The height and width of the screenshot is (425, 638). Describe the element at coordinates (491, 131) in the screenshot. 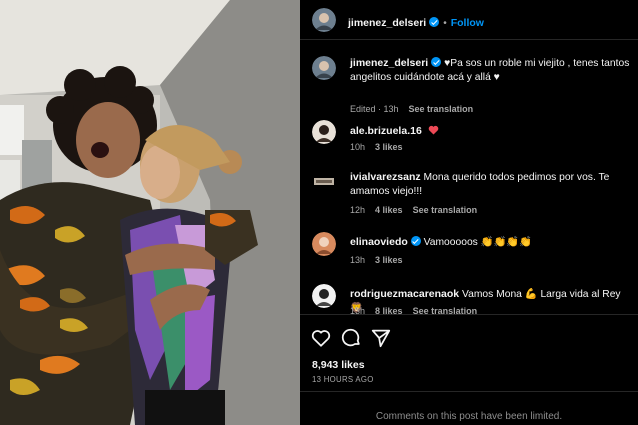

I see `comment-text: ale.brizuela.16` at that location.